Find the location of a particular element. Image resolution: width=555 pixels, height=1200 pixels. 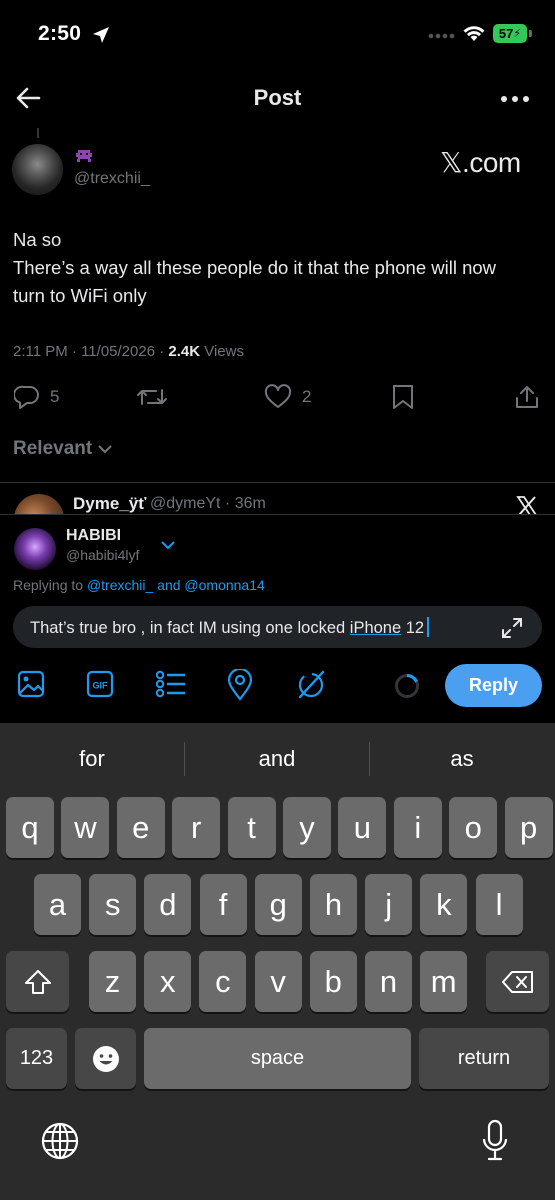

space-key: space is located at coordinates (277, 1058).